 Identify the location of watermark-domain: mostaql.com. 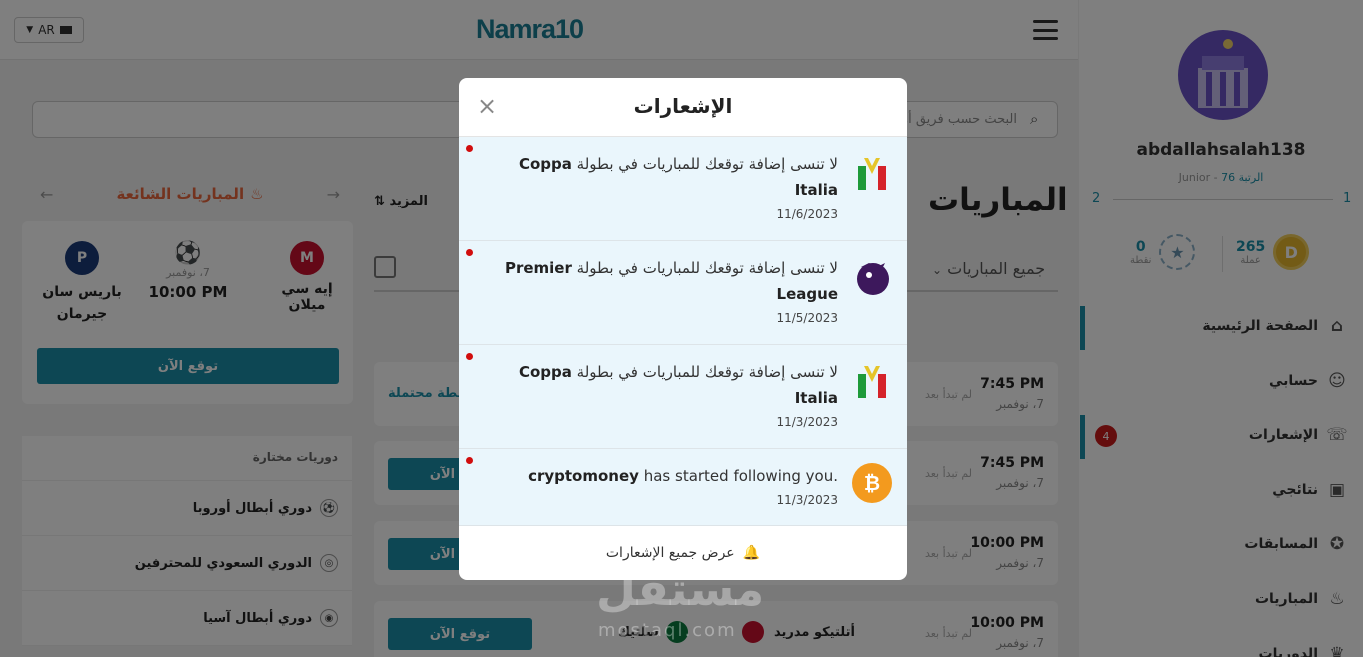
(667, 630).